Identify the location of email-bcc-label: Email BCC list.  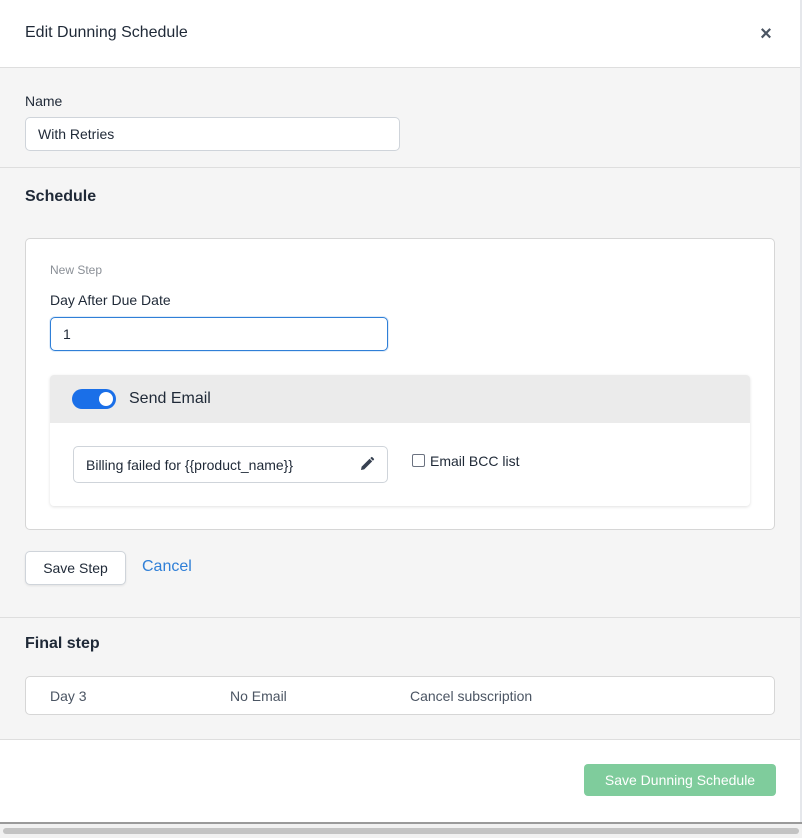
(475, 461).